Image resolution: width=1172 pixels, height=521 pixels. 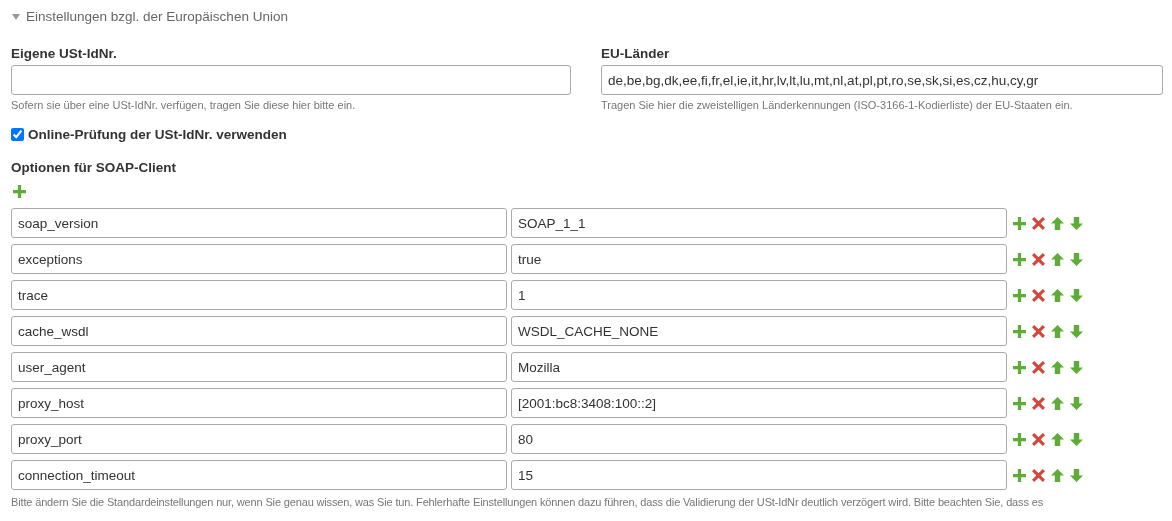 What do you see at coordinates (16, 16) in the screenshot?
I see `caret-icon` at bounding box center [16, 16].